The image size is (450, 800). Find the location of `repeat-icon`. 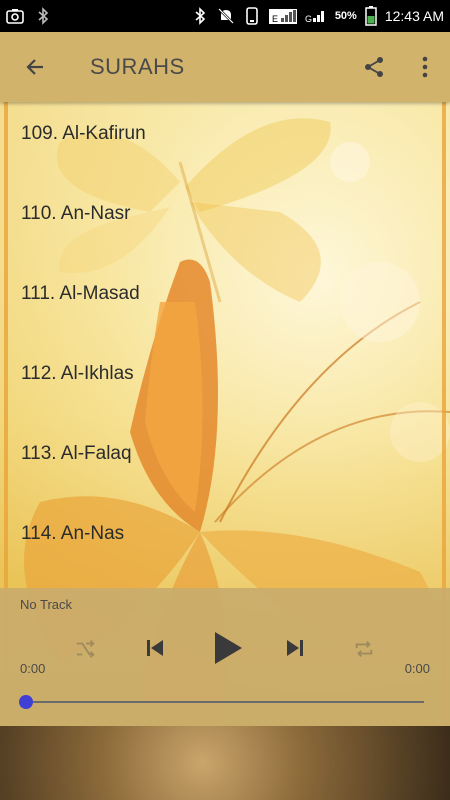

repeat-icon is located at coordinates (364, 649).